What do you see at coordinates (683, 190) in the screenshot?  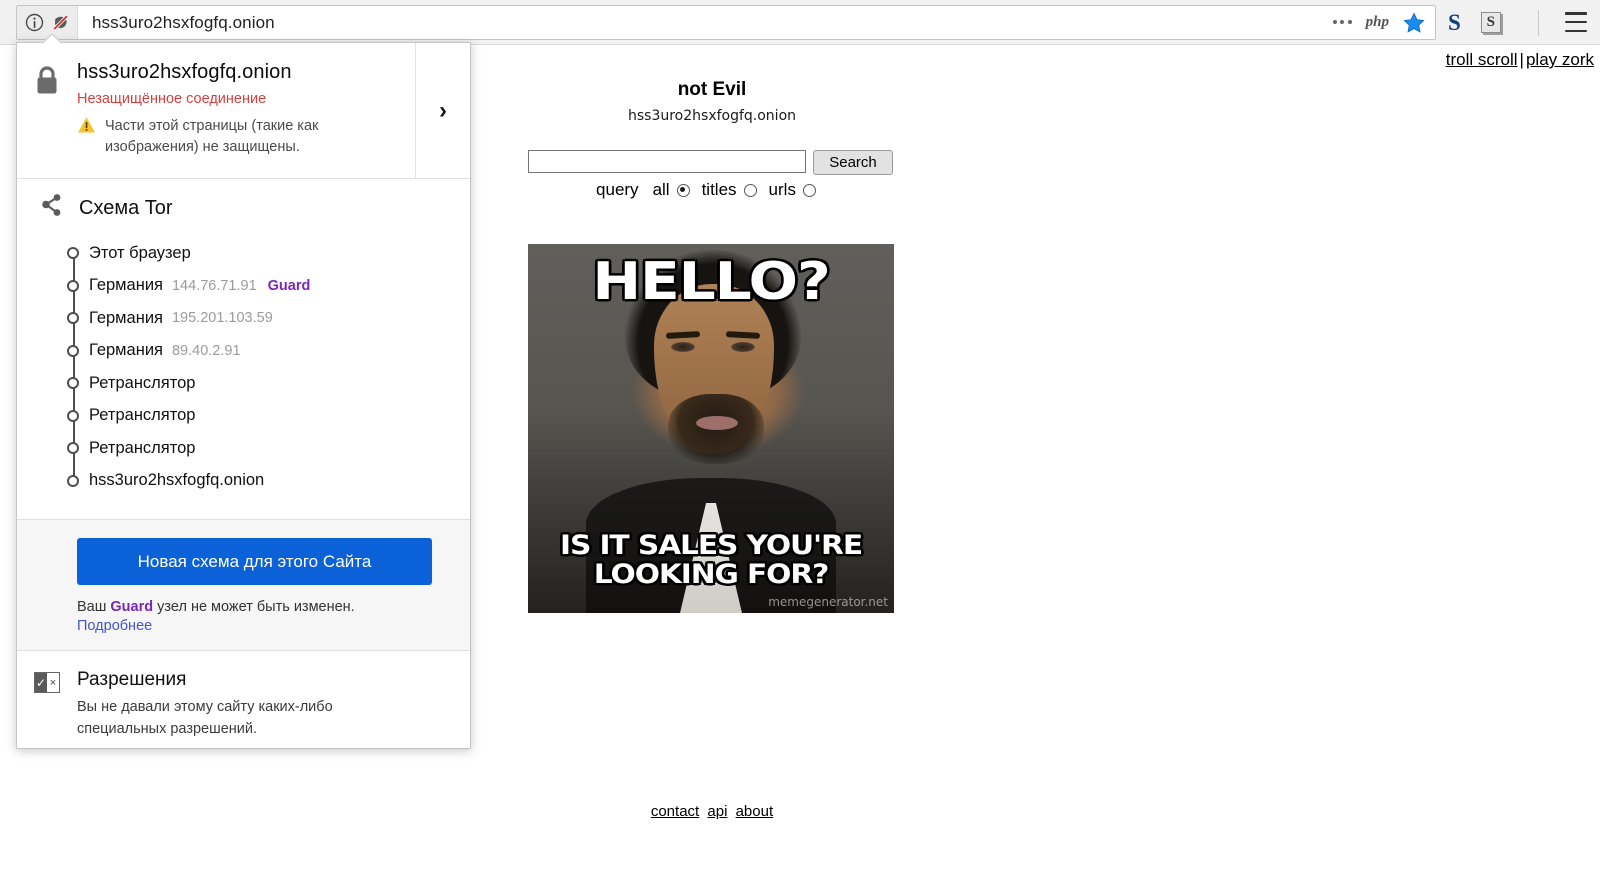 I see `radio-all` at bounding box center [683, 190].